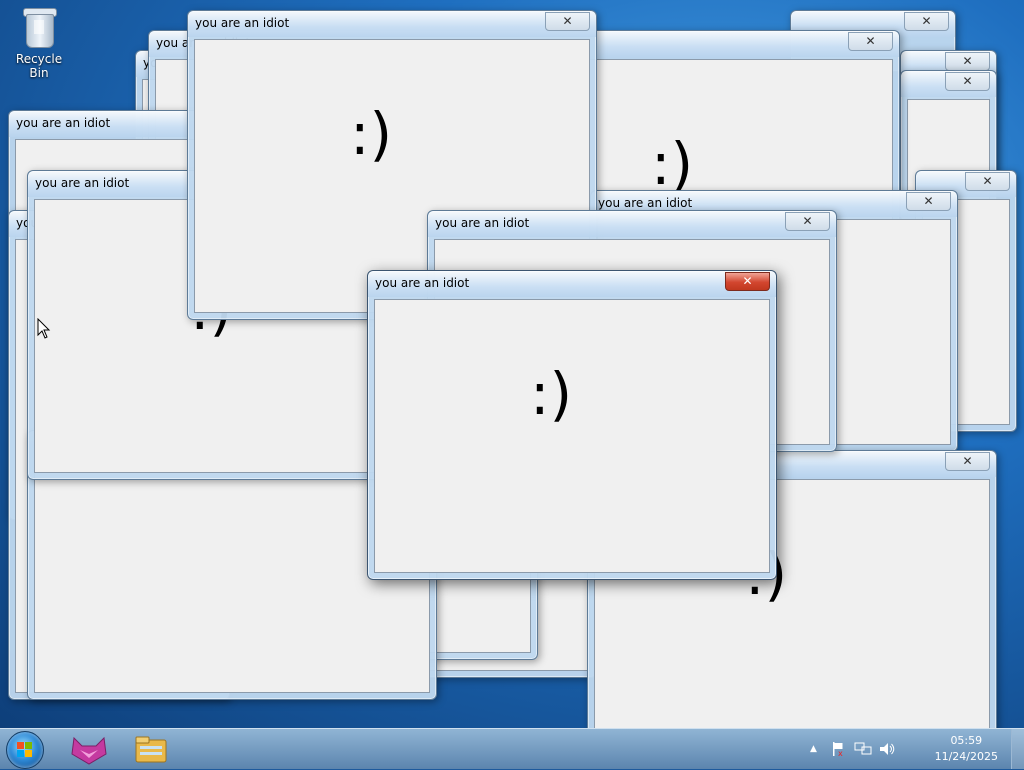 The width and height of the screenshot is (1024, 770). I want to click on mouse-pointer-icon, so click(44, 328).